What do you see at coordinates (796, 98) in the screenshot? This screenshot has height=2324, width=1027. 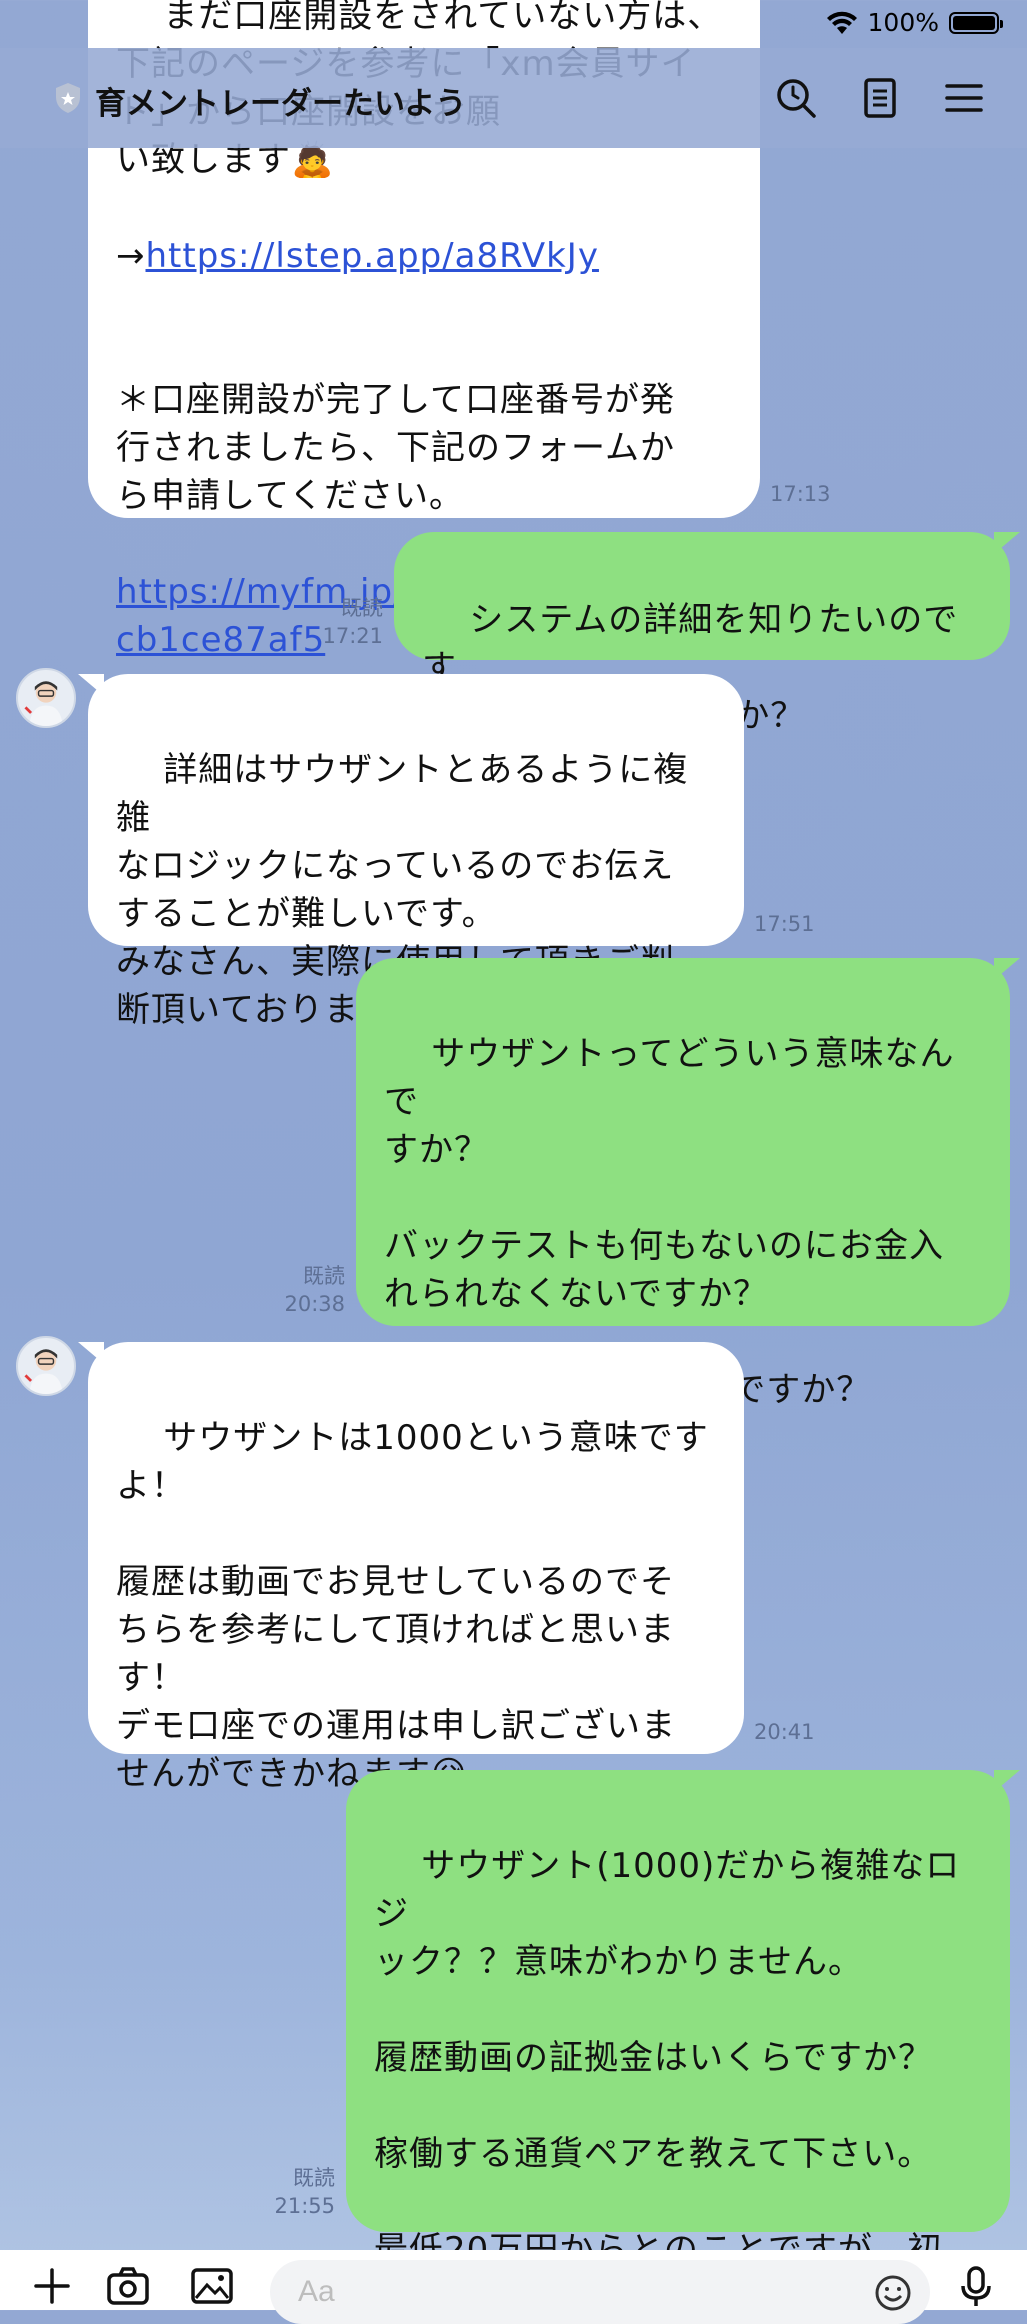 I see `search-icon` at bounding box center [796, 98].